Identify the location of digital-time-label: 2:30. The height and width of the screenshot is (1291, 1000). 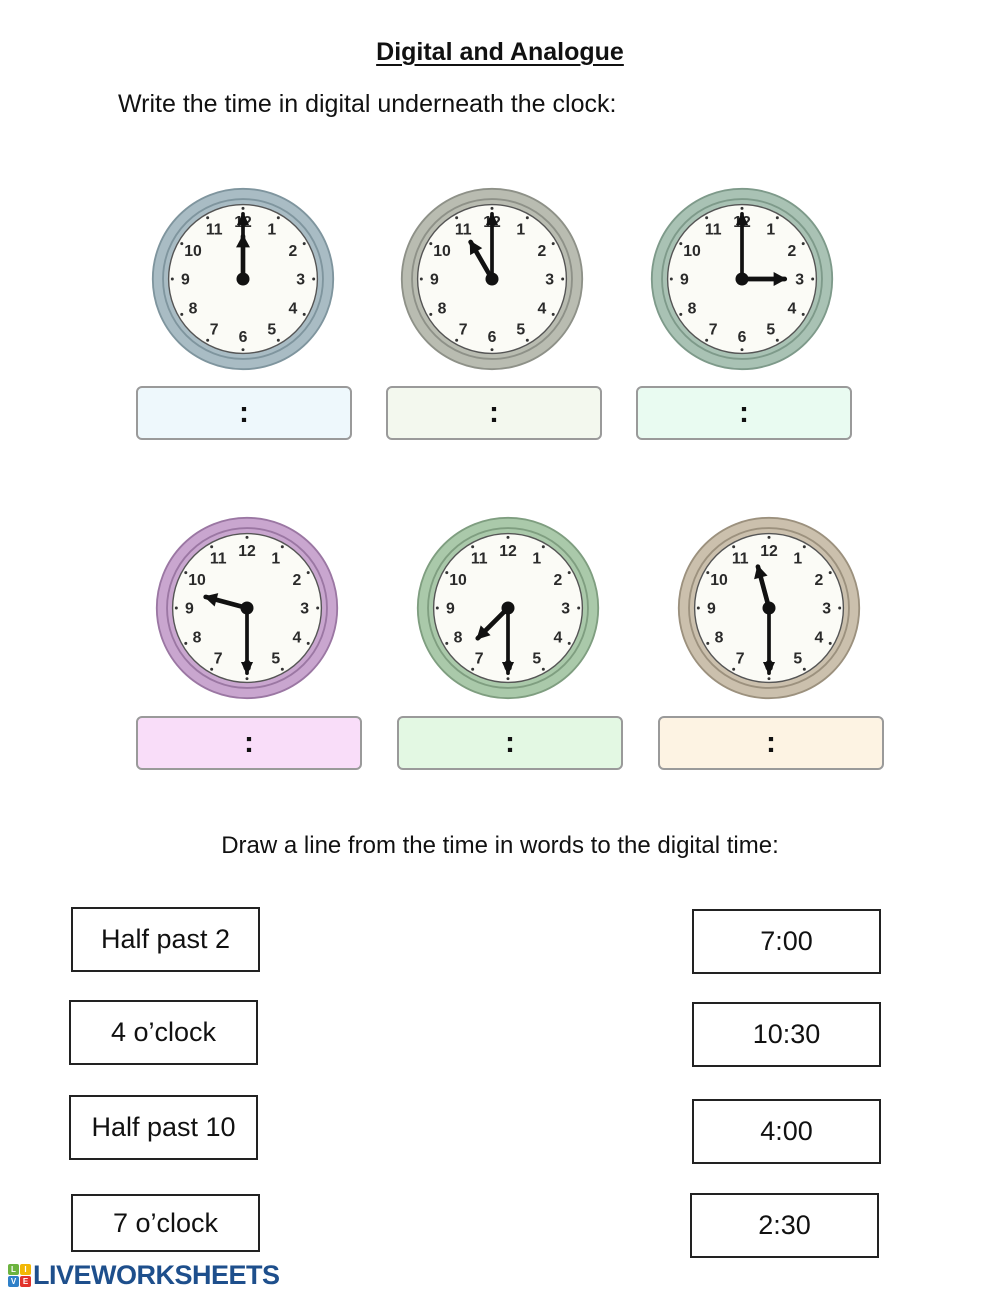
(784, 1225).